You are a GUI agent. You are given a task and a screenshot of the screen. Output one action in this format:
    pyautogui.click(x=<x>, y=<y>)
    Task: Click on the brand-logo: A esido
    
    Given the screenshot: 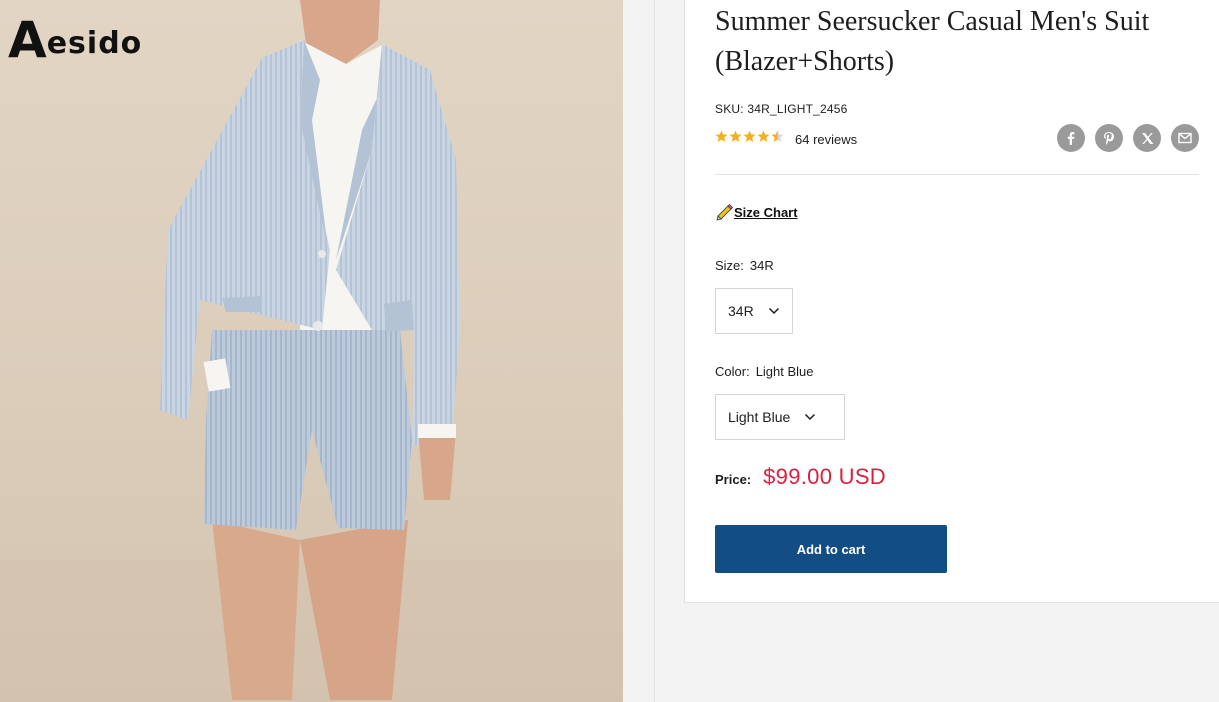 What is the action you would take?
    pyautogui.click(x=75, y=38)
    